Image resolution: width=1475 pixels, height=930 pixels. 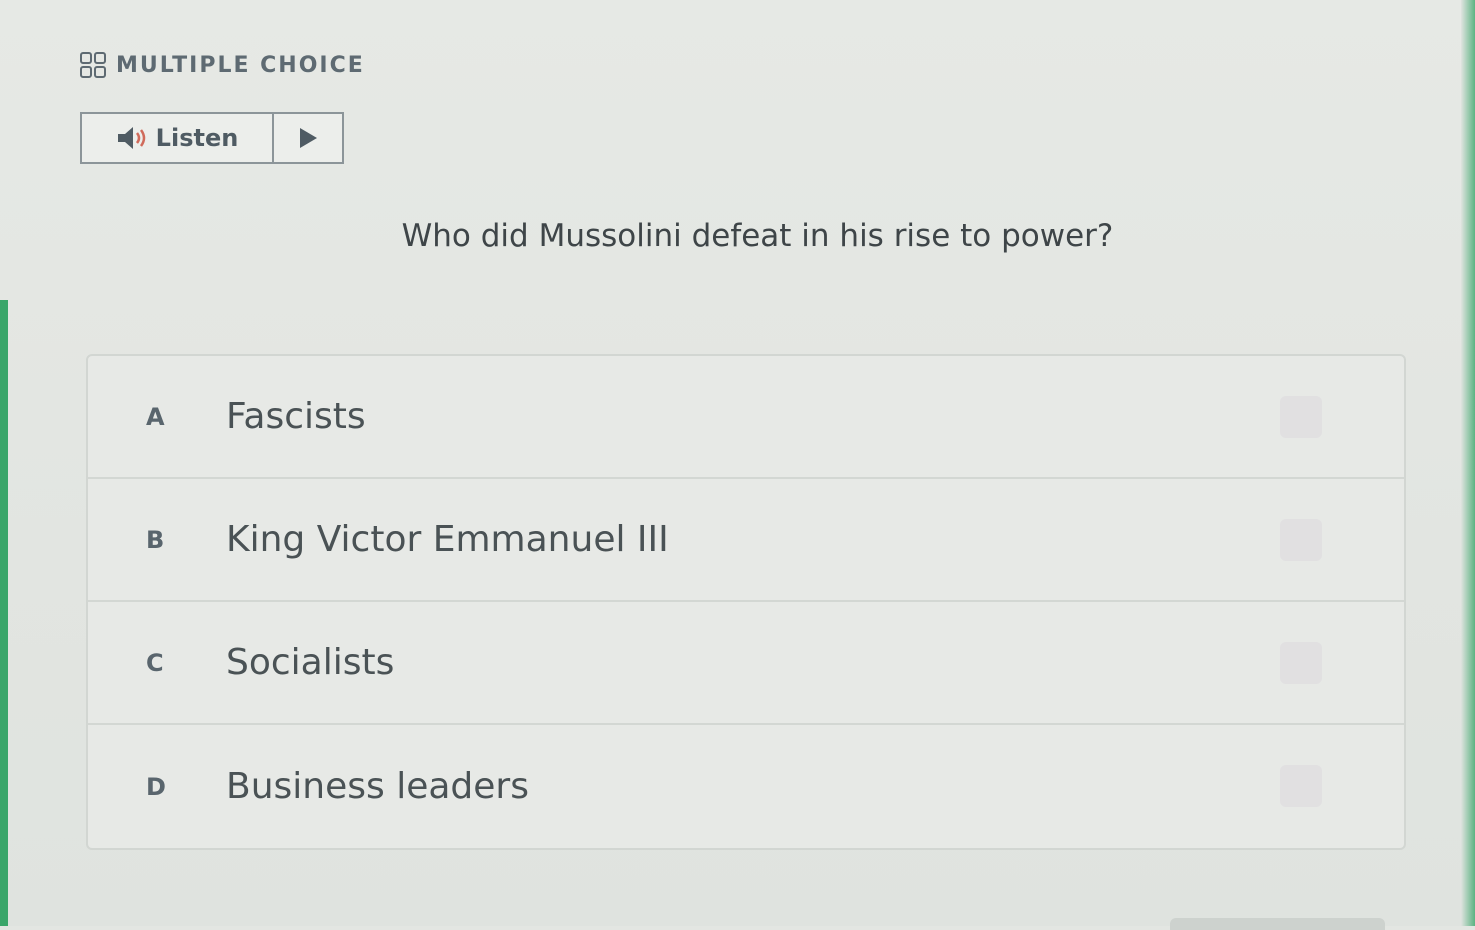 I want to click on speaker-icon, so click(x=132, y=138).